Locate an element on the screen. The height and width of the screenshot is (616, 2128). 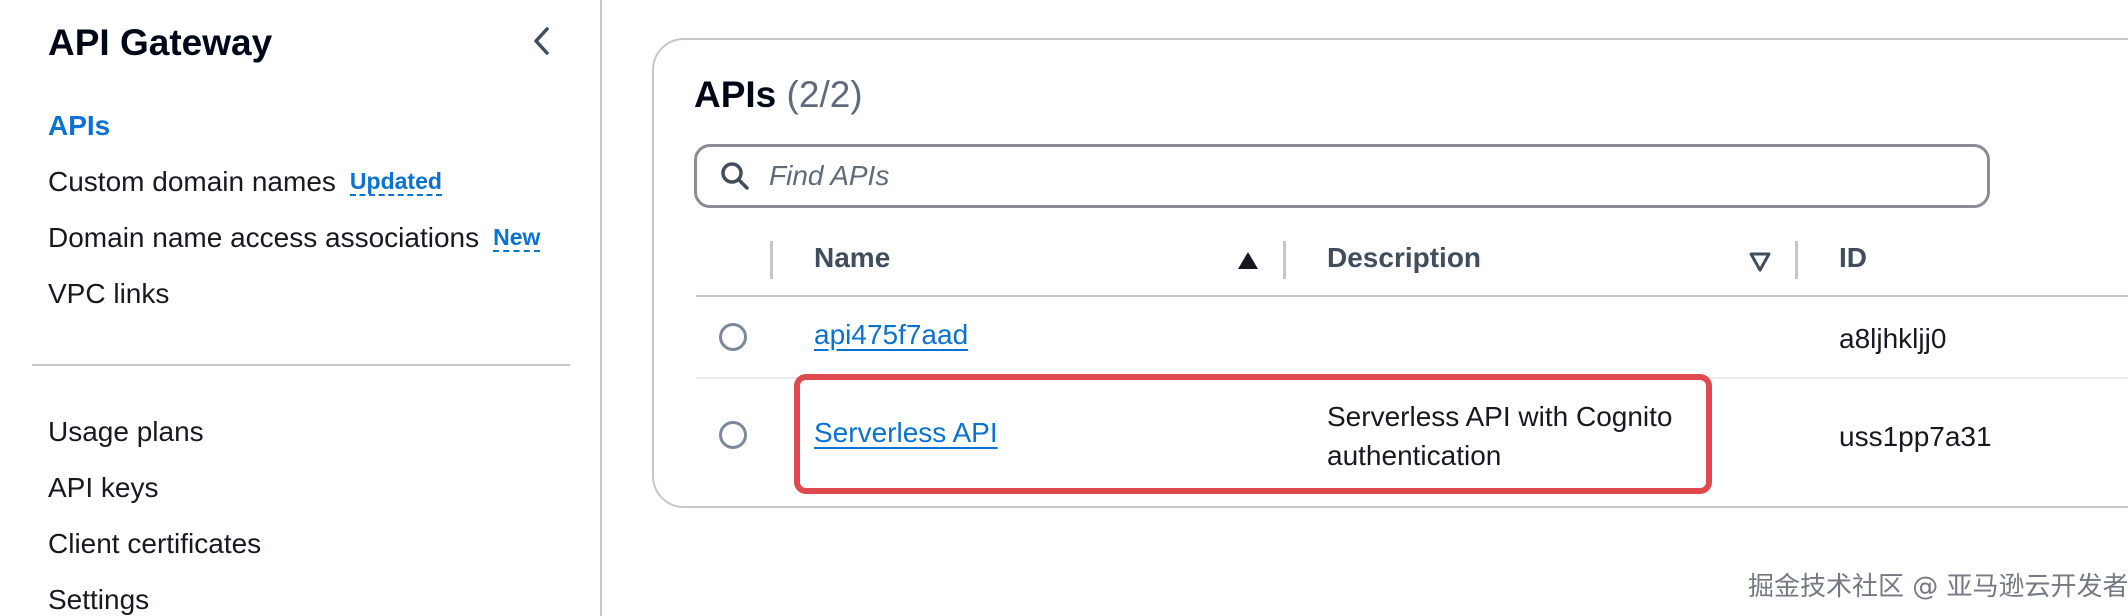
api-id: uss1pp7a31 is located at coordinates (1915, 436).